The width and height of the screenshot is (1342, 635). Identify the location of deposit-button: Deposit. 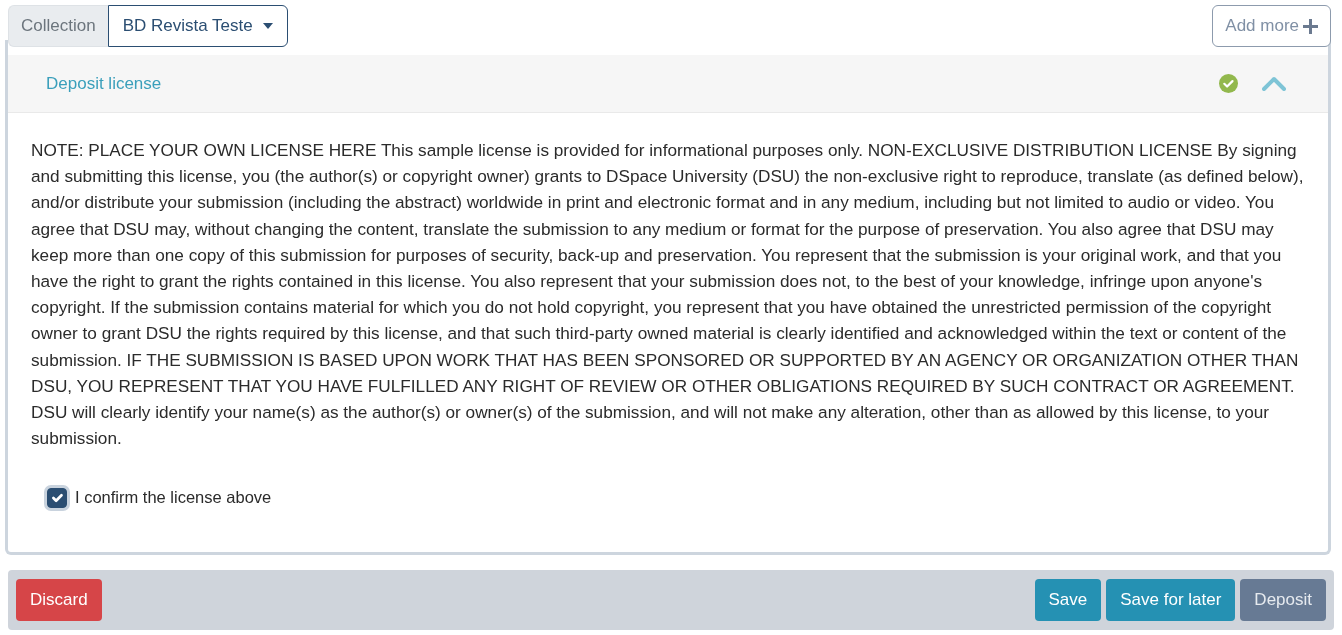
(1283, 600).